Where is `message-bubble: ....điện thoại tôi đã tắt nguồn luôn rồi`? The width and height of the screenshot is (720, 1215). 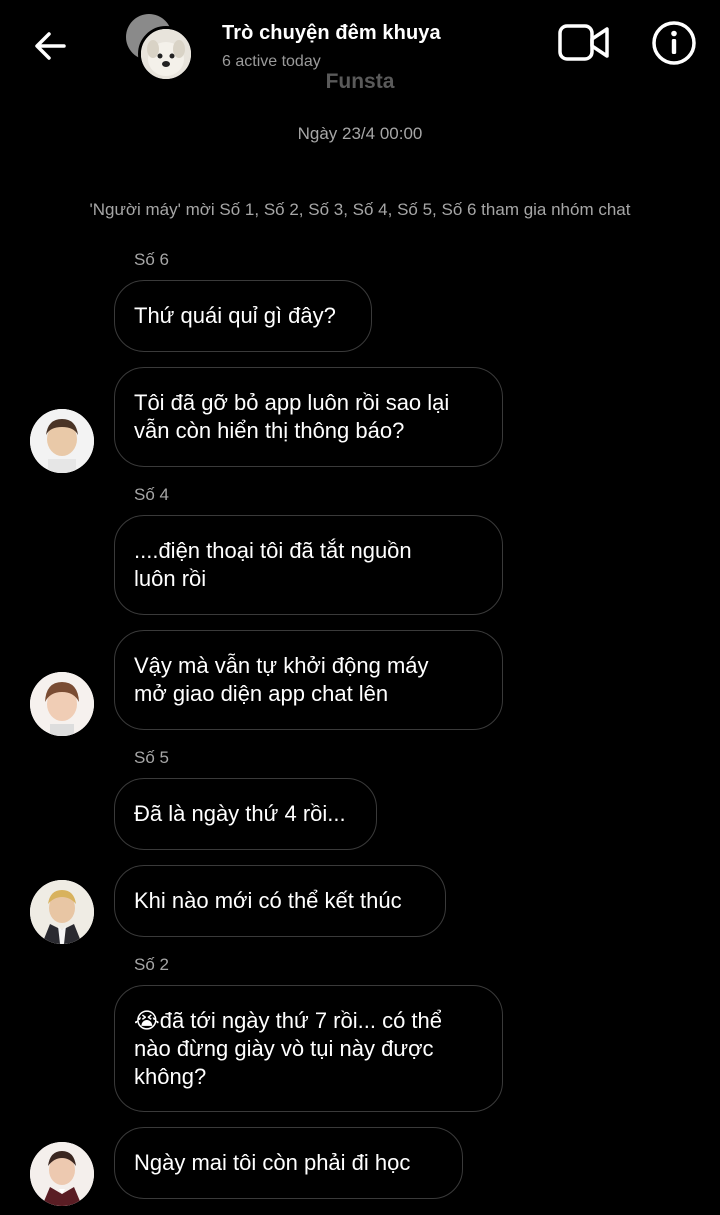
message-bubble: ....điện thoại tôi đã tắt nguồn luôn rồi is located at coordinates (308, 565).